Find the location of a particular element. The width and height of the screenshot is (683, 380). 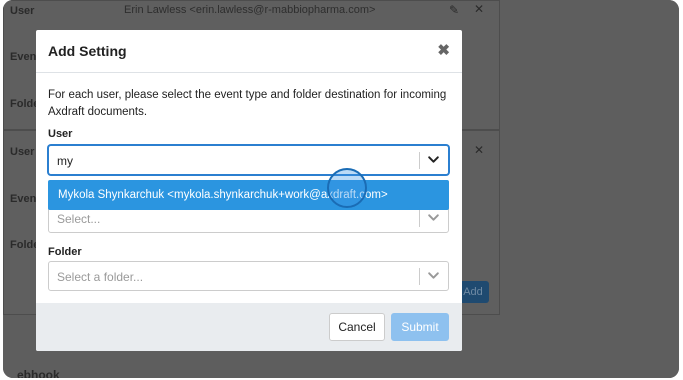

modal-footer: Cancel Submit is located at coordinates (249, 327).